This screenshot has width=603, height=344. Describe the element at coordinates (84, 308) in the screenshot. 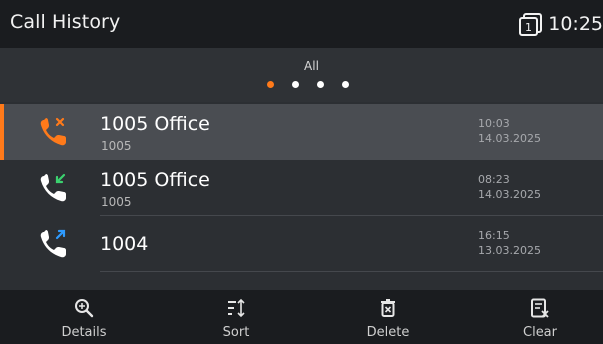

I see `magnifier-icon` at that location.